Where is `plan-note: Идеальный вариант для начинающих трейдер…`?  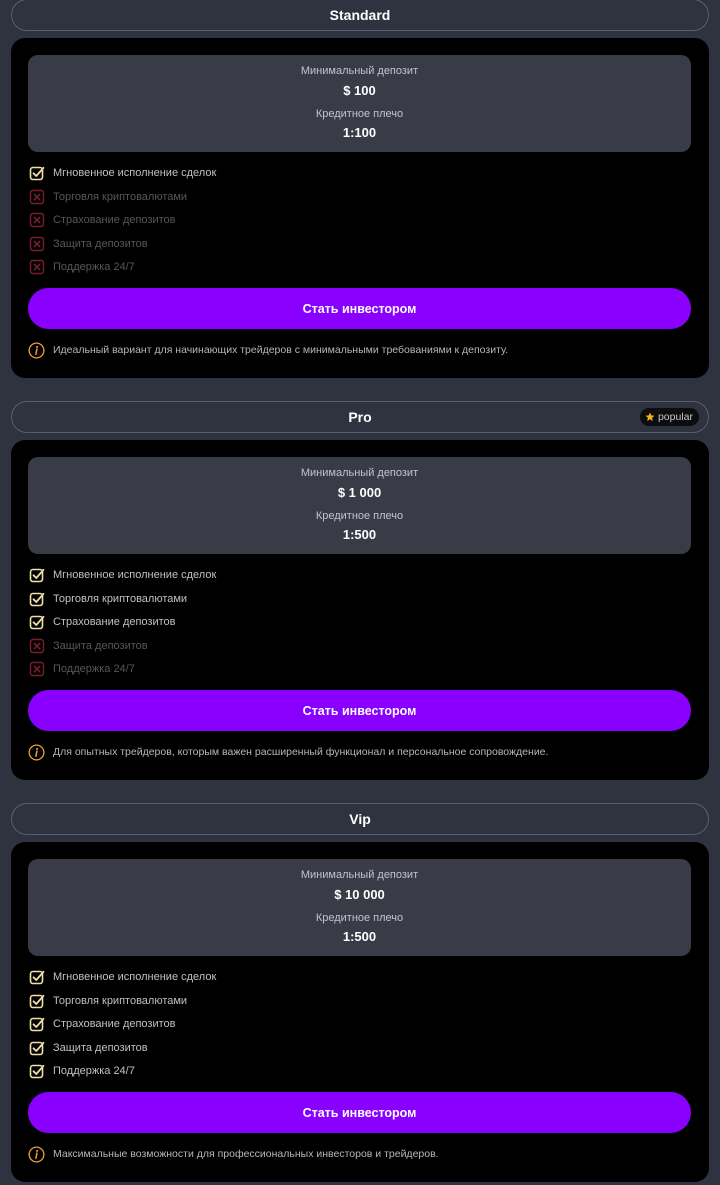 plan-note: Идеальный вариант для начинающих трейдер… is located at coordinates (268, 350).